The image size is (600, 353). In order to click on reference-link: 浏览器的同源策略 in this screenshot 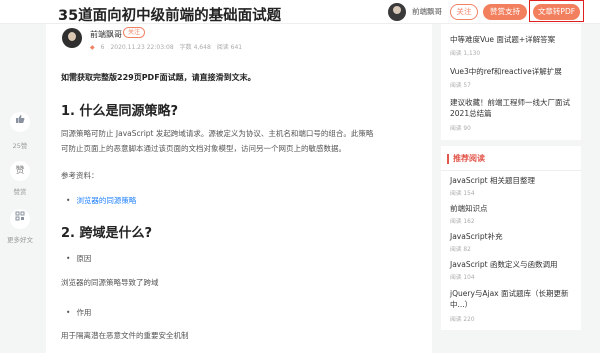, I will do `click(106, 200)`.